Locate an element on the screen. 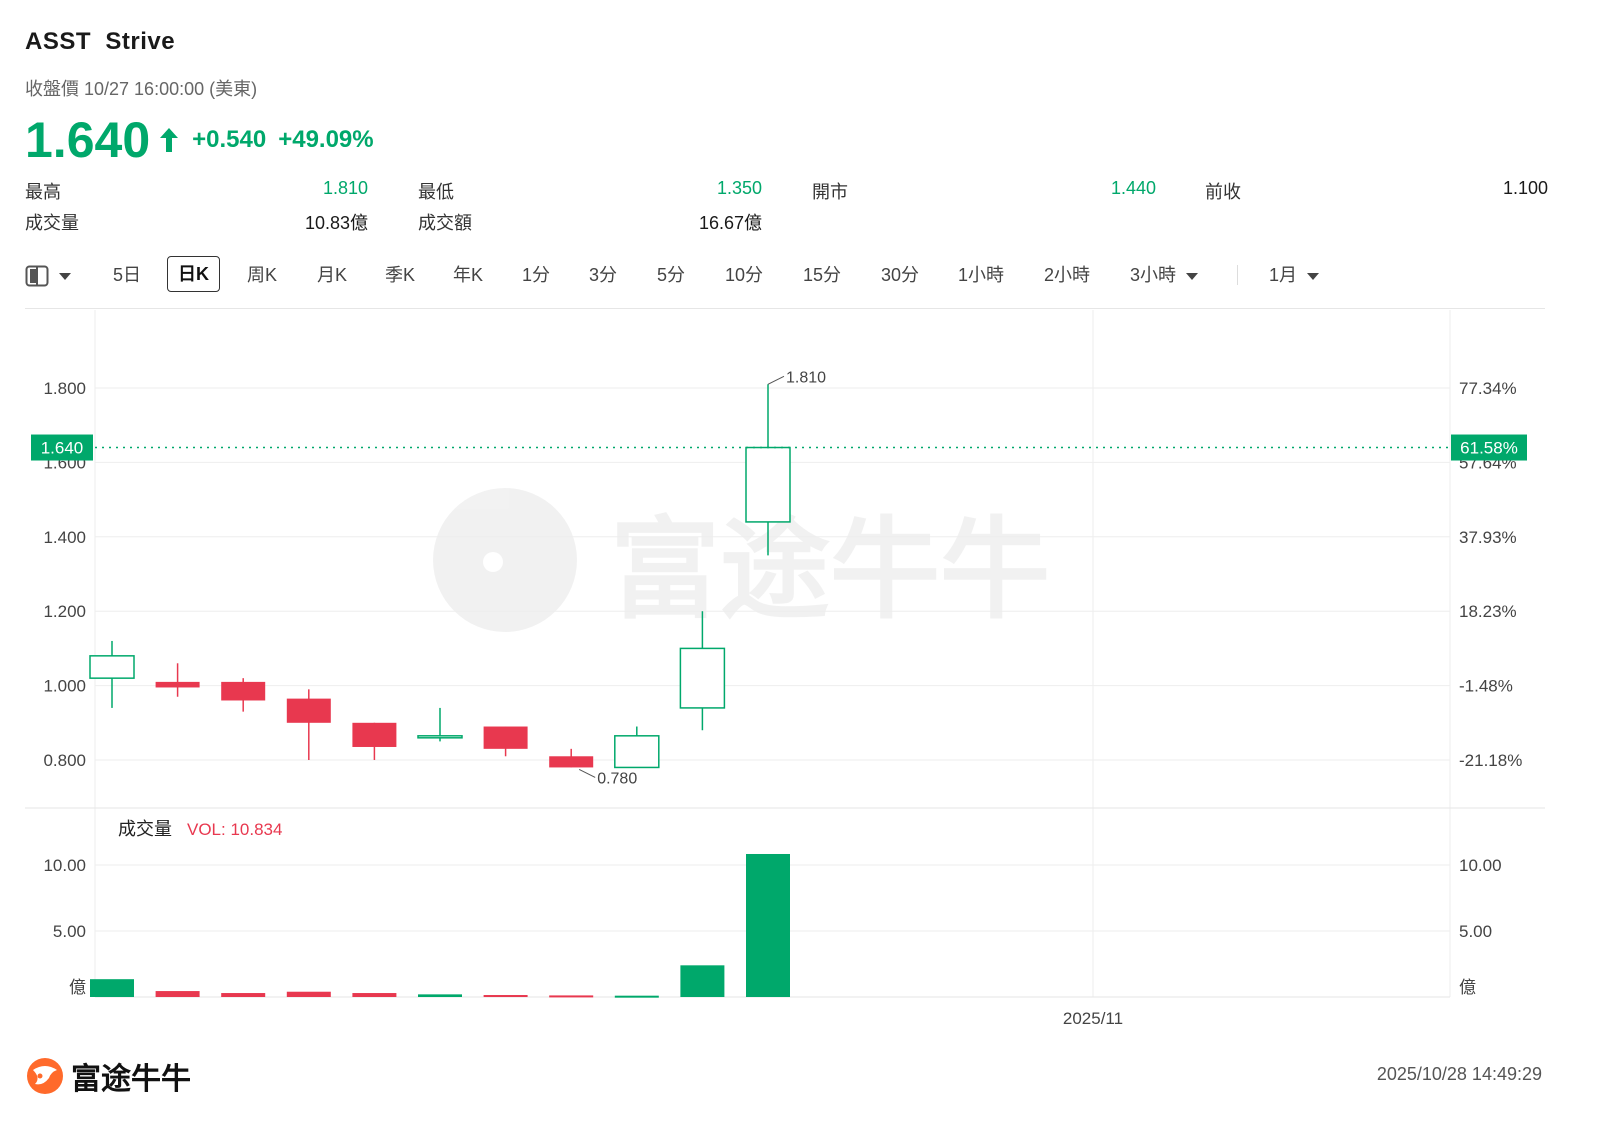  y-tick-pct-label: 77.34% is located at coordinates (1488, 388).